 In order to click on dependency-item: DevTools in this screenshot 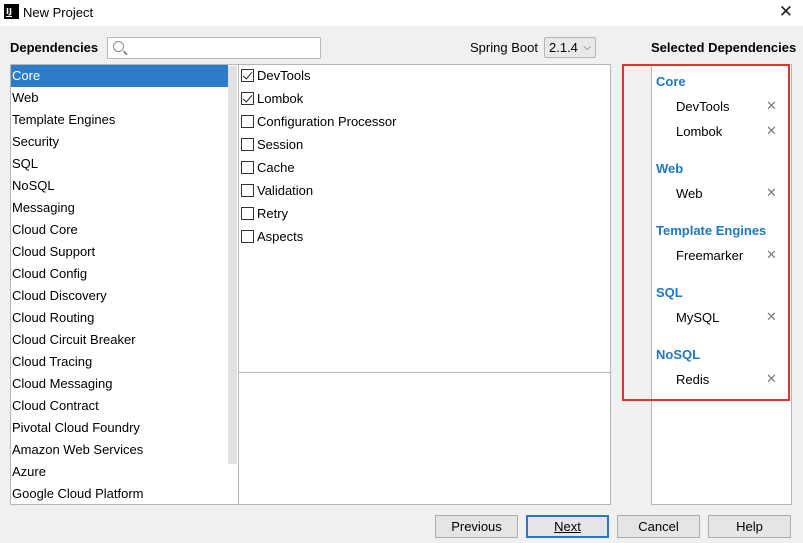, I will do `click(424, 76)`.